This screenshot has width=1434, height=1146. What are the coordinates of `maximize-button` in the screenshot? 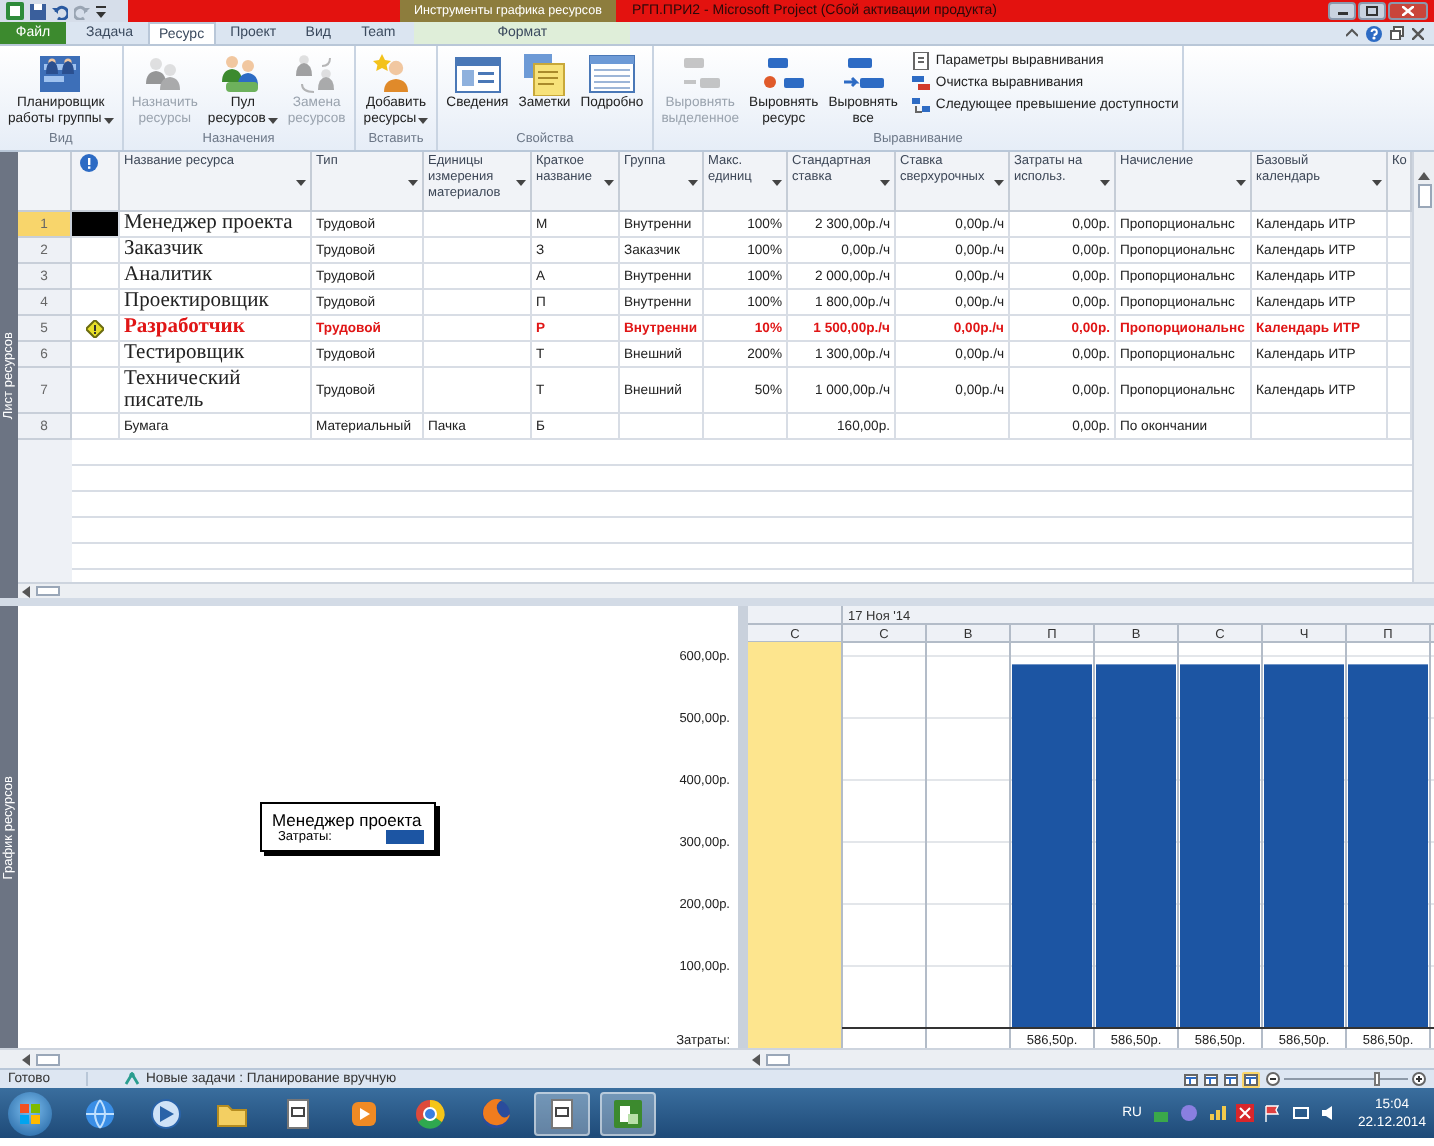 It's located at (1372, 11).